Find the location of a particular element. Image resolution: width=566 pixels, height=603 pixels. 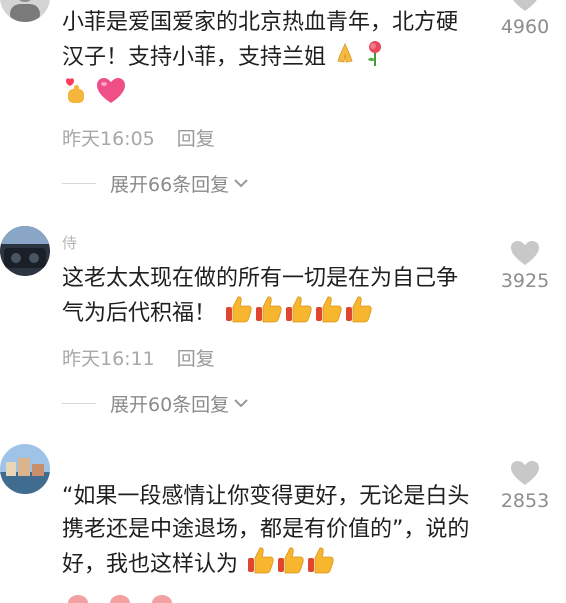

pink-heart-icon is located at coordinates (111, 96).